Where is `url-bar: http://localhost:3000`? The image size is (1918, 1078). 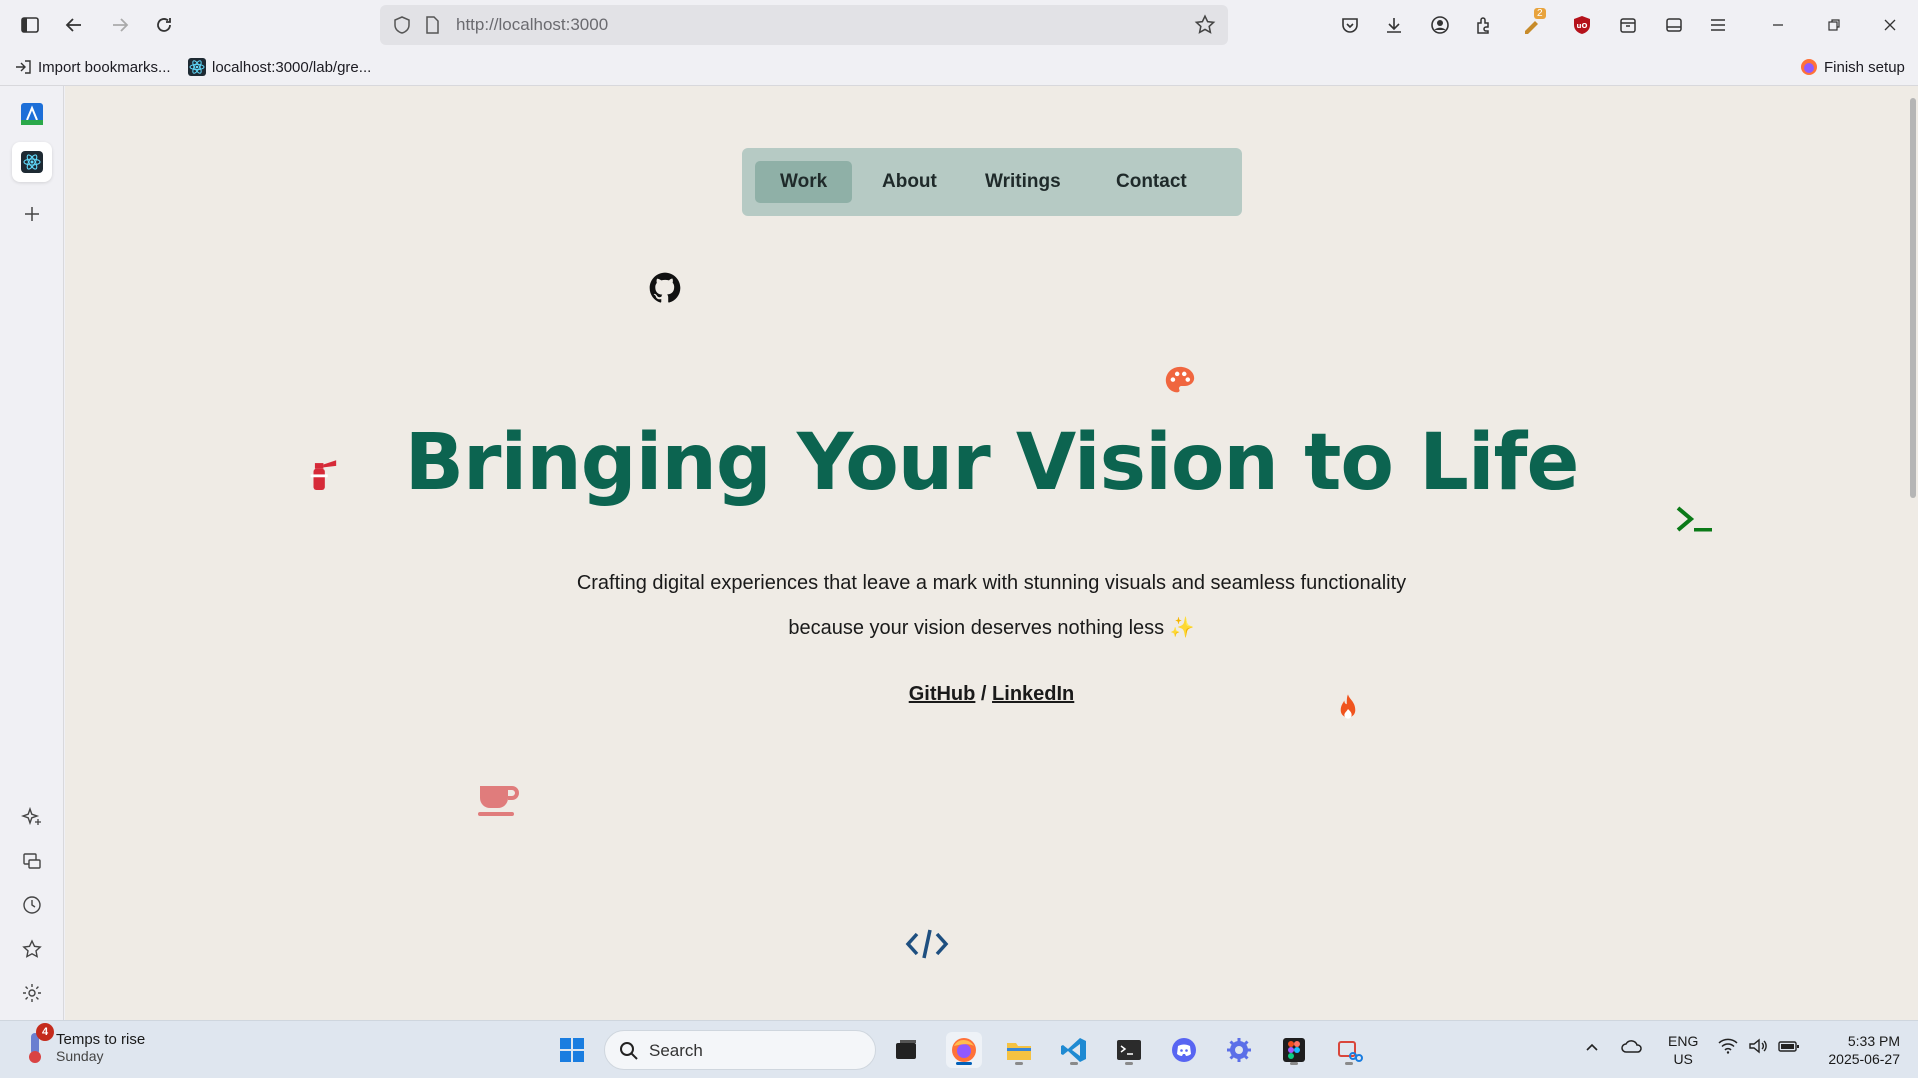 url-bar: http://localhost:3000 is located at coordinates (804, 25).